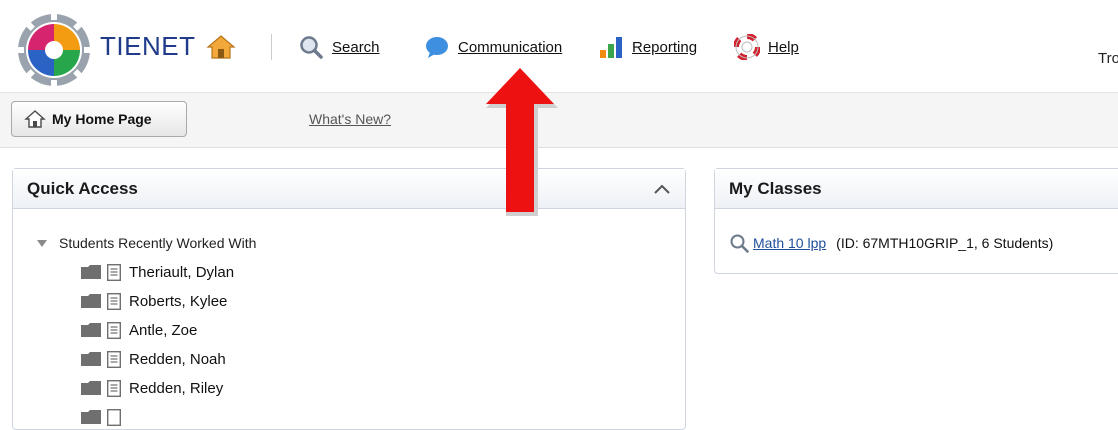  Describe the element at coordinates (158, 243) in the screenshot. I see `group-label: Students Recently Worked With` at that location.